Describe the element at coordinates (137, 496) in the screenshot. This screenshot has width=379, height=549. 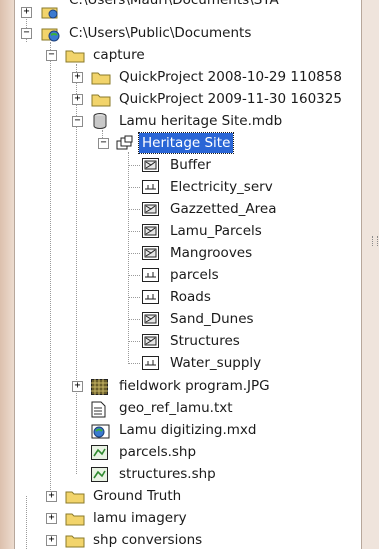
I see `tree-item-label: Ground Truth` at that location.